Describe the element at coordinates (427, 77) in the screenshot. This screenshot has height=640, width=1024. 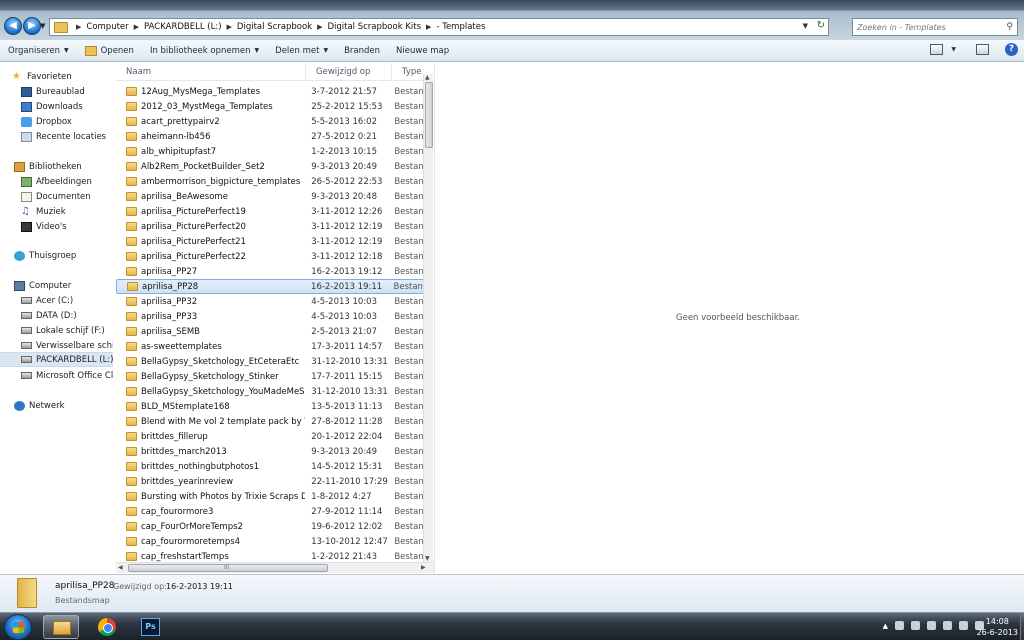
I see `scroll-up-icon: ▲` at that location.